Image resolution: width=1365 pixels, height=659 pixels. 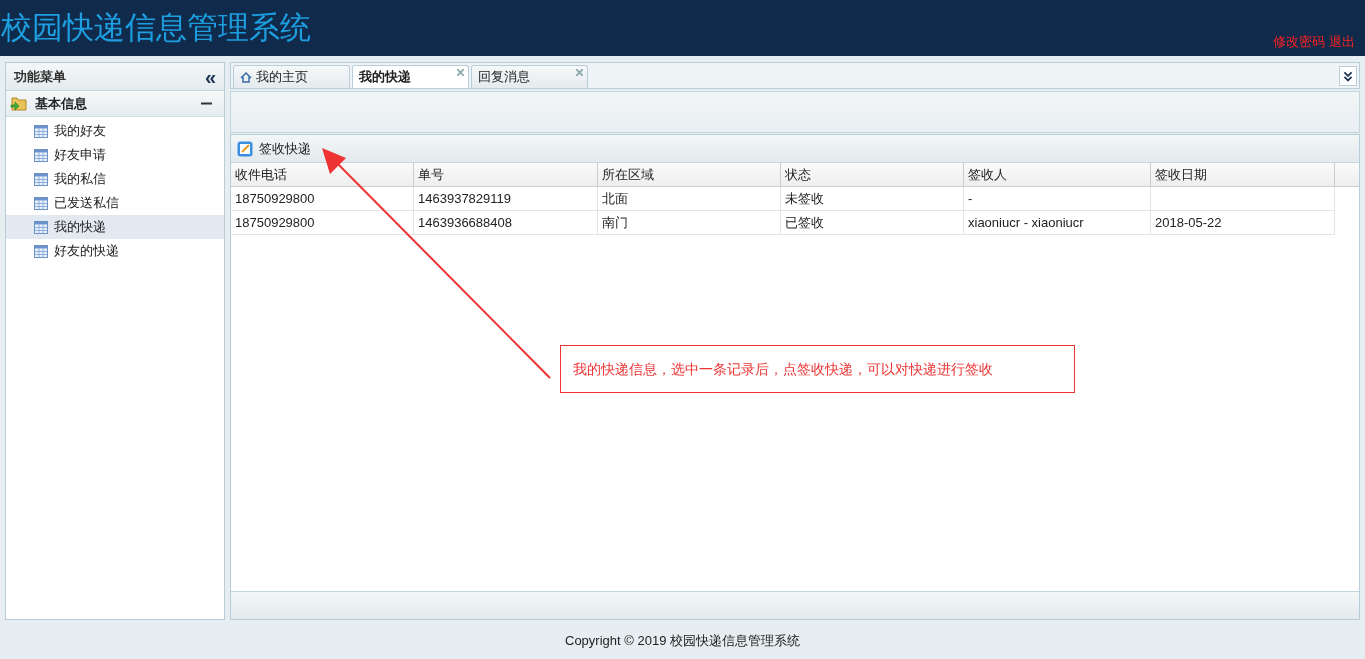 I want to click on folder-icon, so click(x=18, y=103).